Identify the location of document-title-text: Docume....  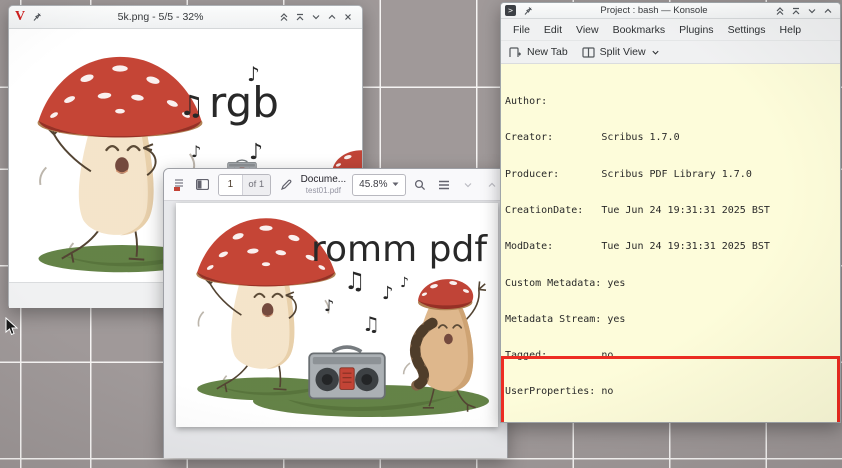
(323, 180).